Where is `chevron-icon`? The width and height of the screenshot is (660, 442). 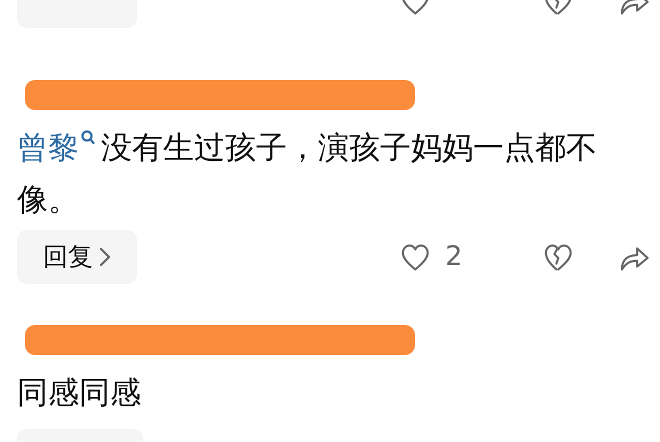 chevron-icon is located at coordinates (104, 257).